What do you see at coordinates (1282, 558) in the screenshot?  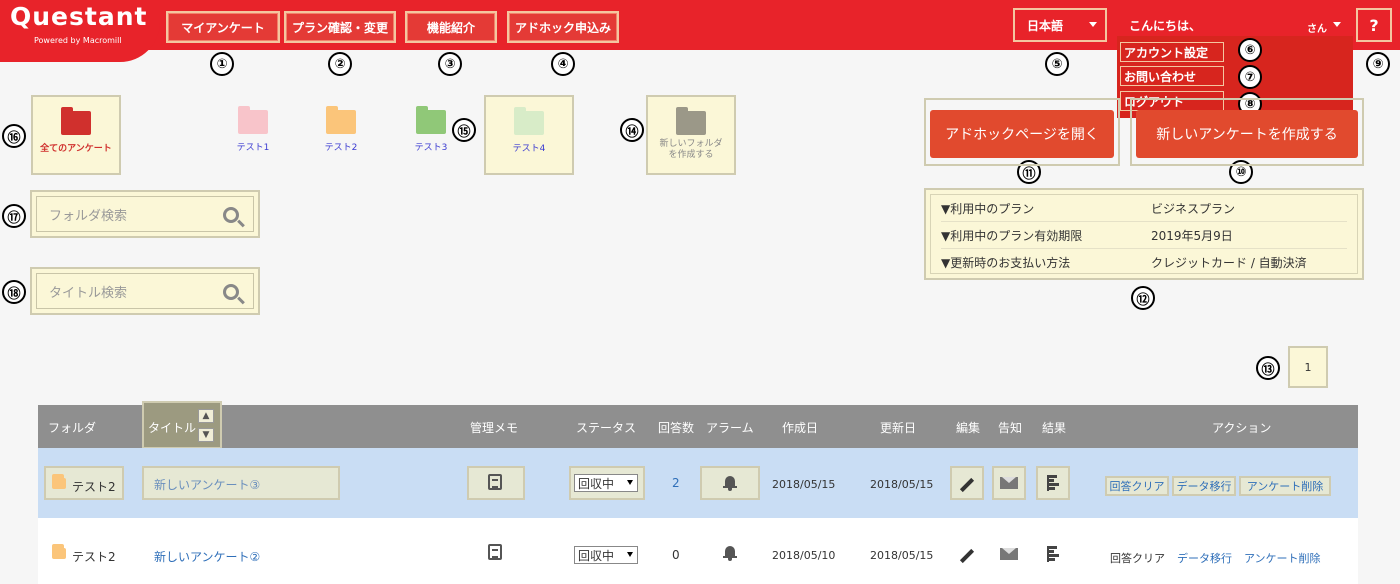 I see `delete-survey-link: アンケート削除` at bounding box center [1282, 558].